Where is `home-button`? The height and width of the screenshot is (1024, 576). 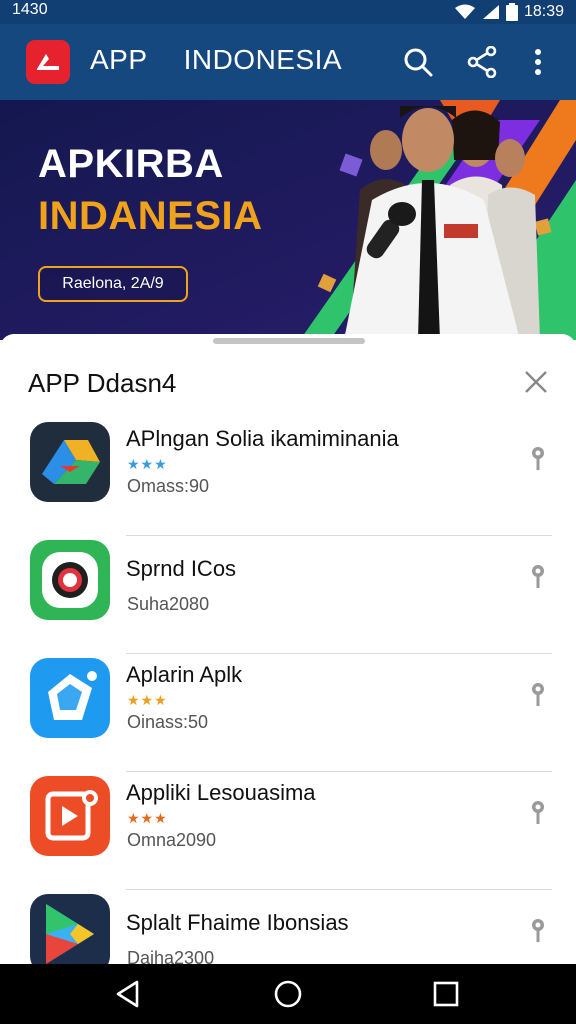
home-button is located at coordinates (288, 994).